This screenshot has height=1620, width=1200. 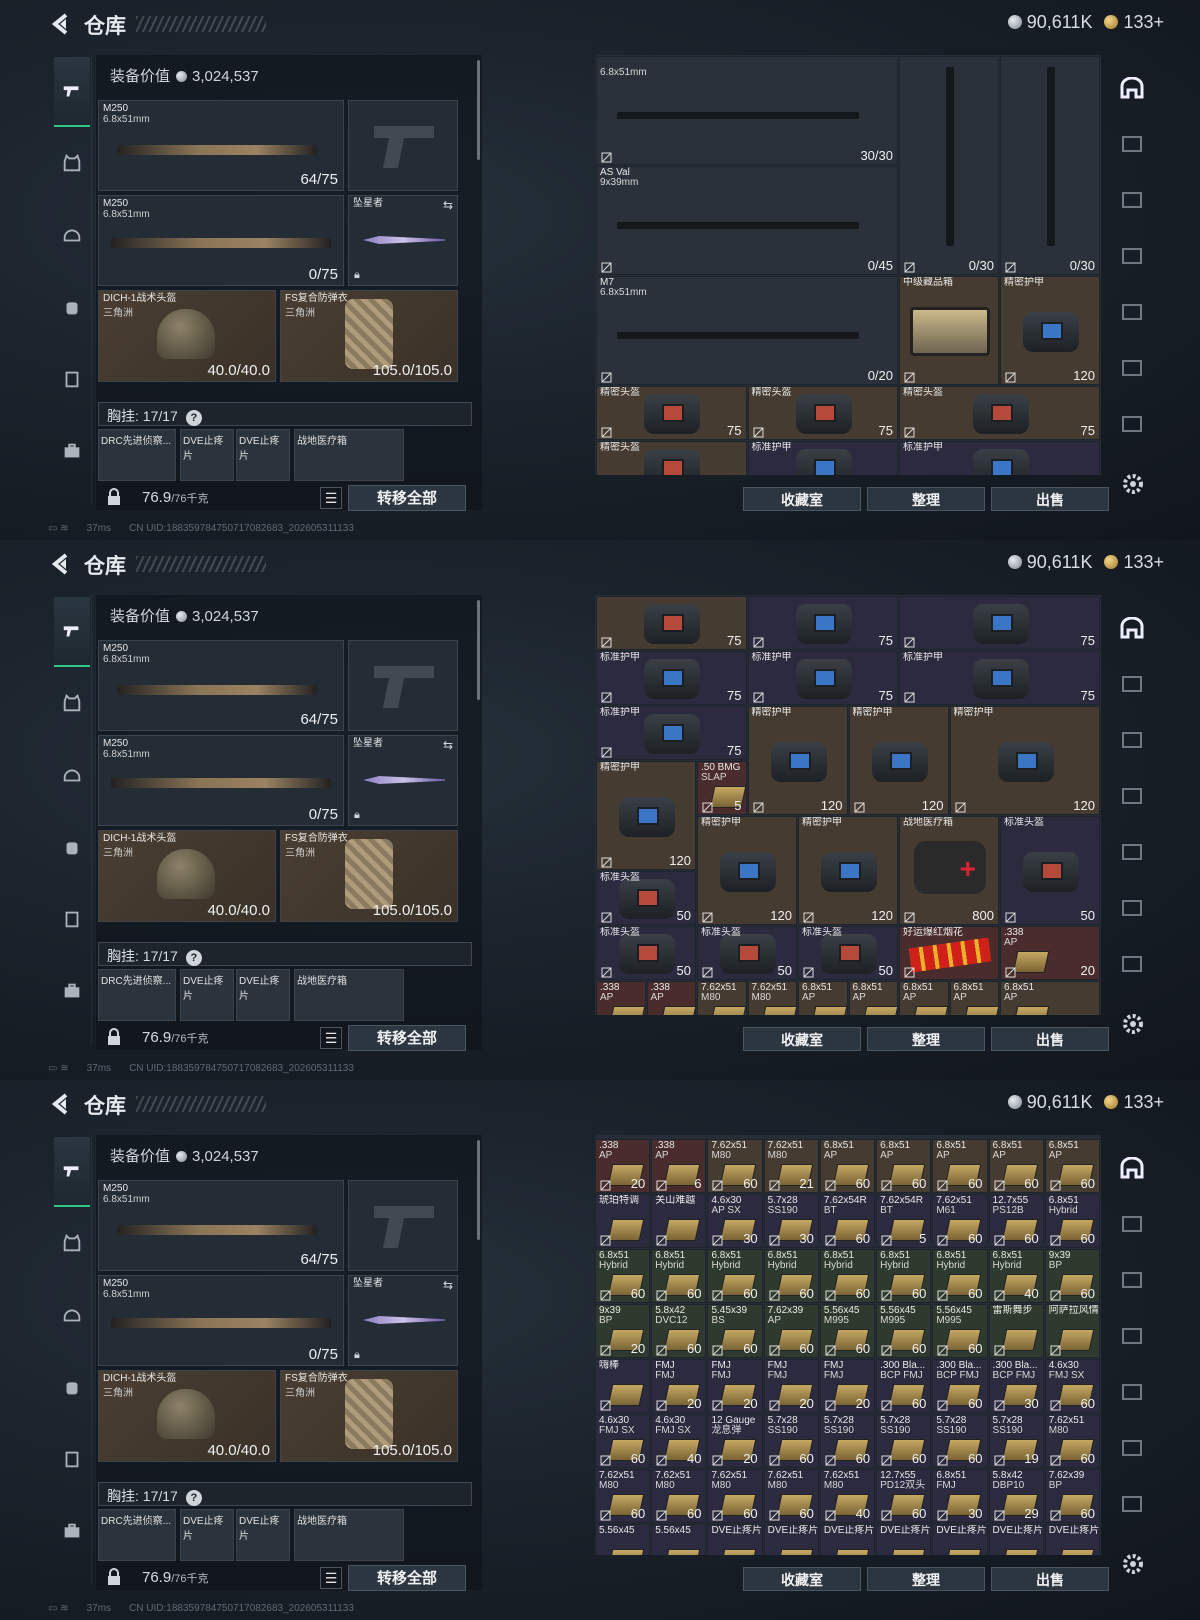 What do you see at coordinates (1072, 1496) in the screenshot?
I see `storage-item: 7.62x39 BP 60` at bounding box center [1072, 1496].